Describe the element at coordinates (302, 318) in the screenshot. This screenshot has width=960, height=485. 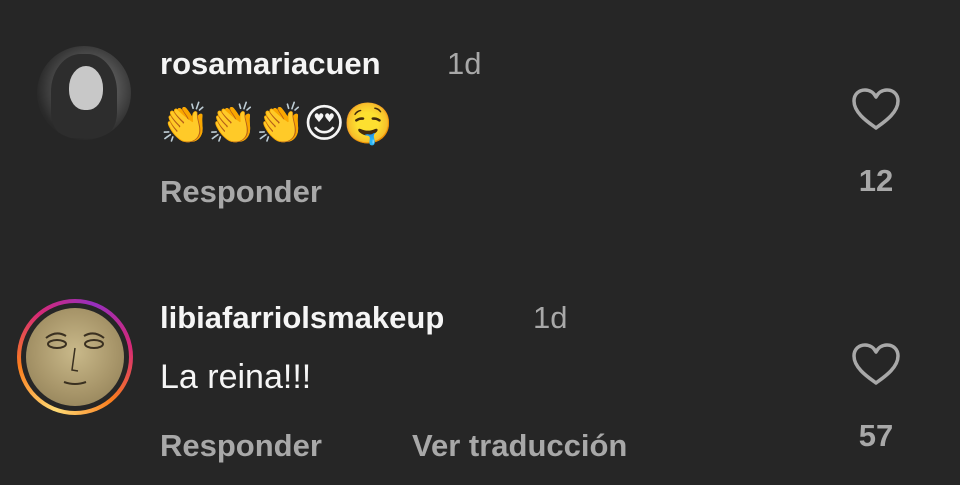
I see `comment-username: libiafarriolsmakeup` at that location.